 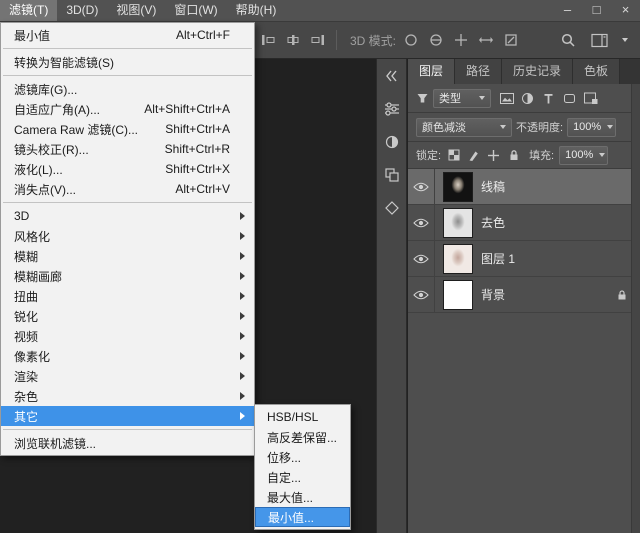 What do you see at coordinates (464, 127) in the screenshot?
I see `blend-mode-select: 颜色减淡` at bounding box center [464, 127].